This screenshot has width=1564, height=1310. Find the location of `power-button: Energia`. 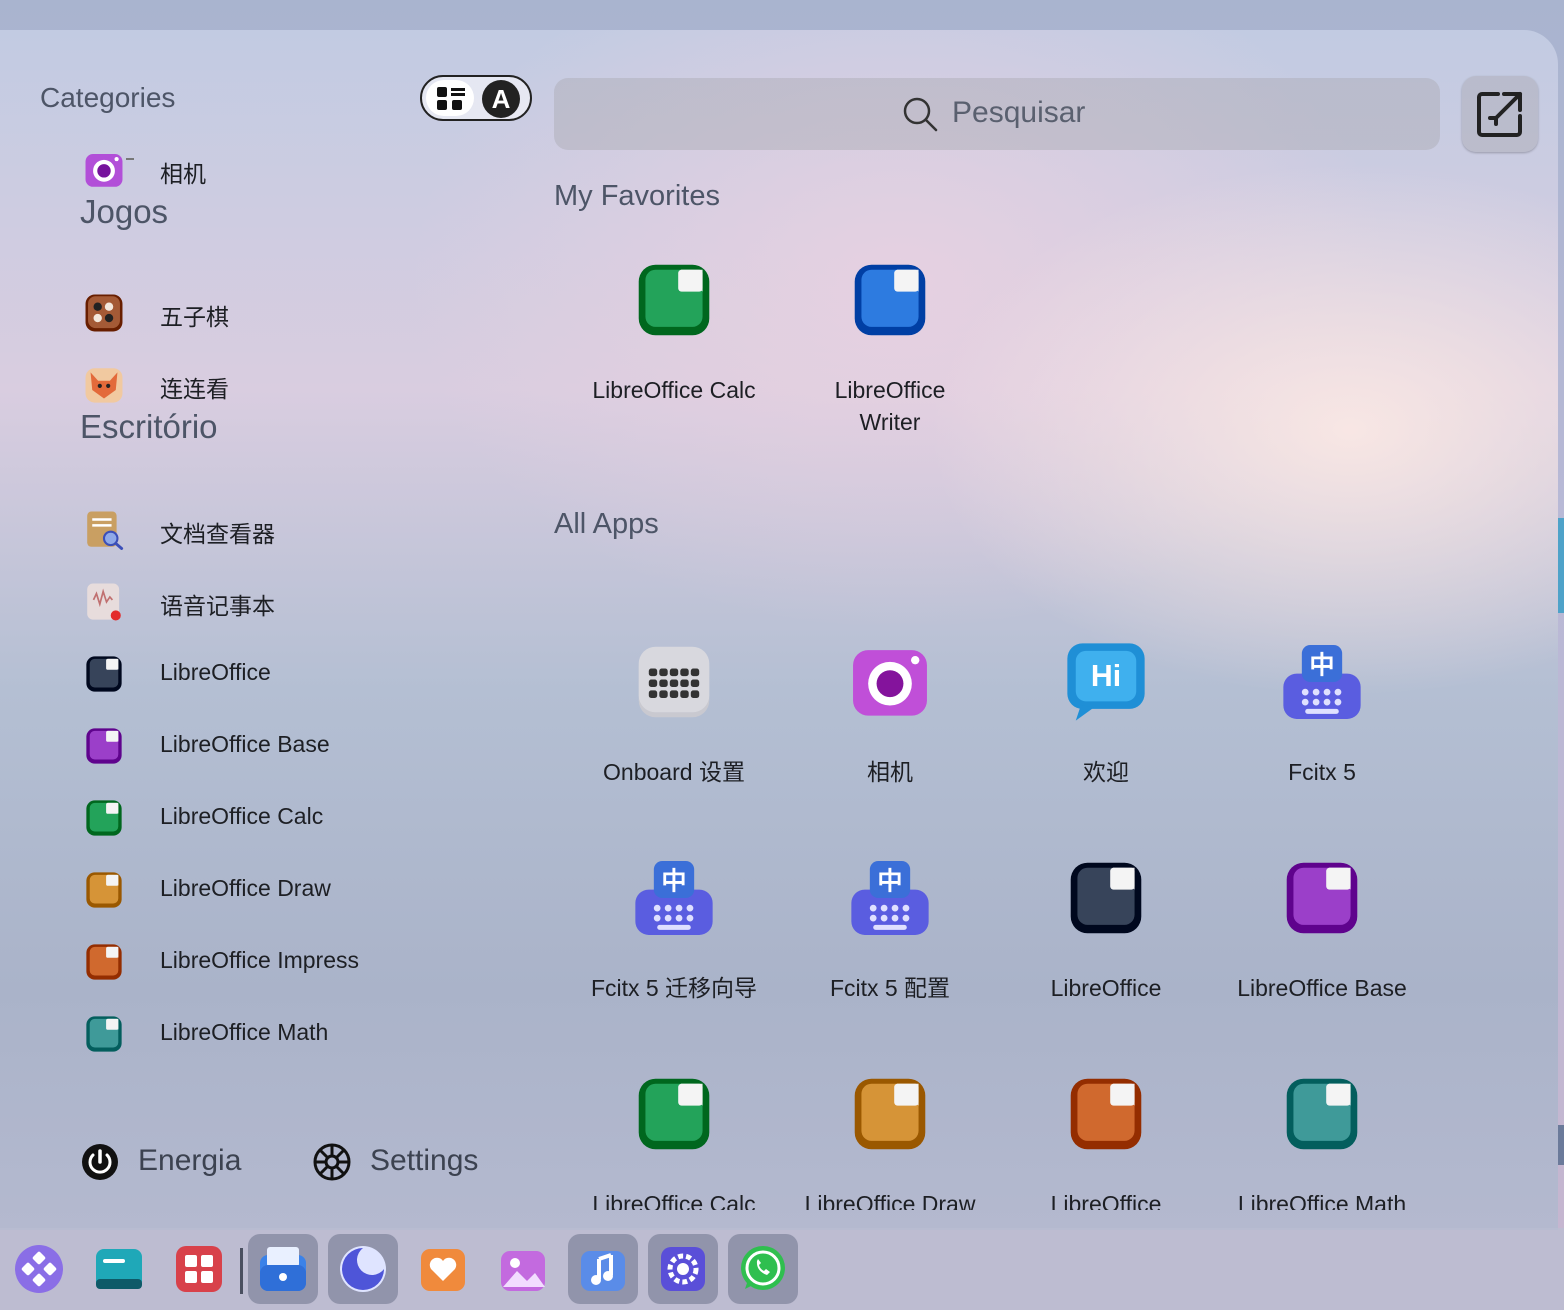

power-button: Energia is located at coordinates (165, 1163).